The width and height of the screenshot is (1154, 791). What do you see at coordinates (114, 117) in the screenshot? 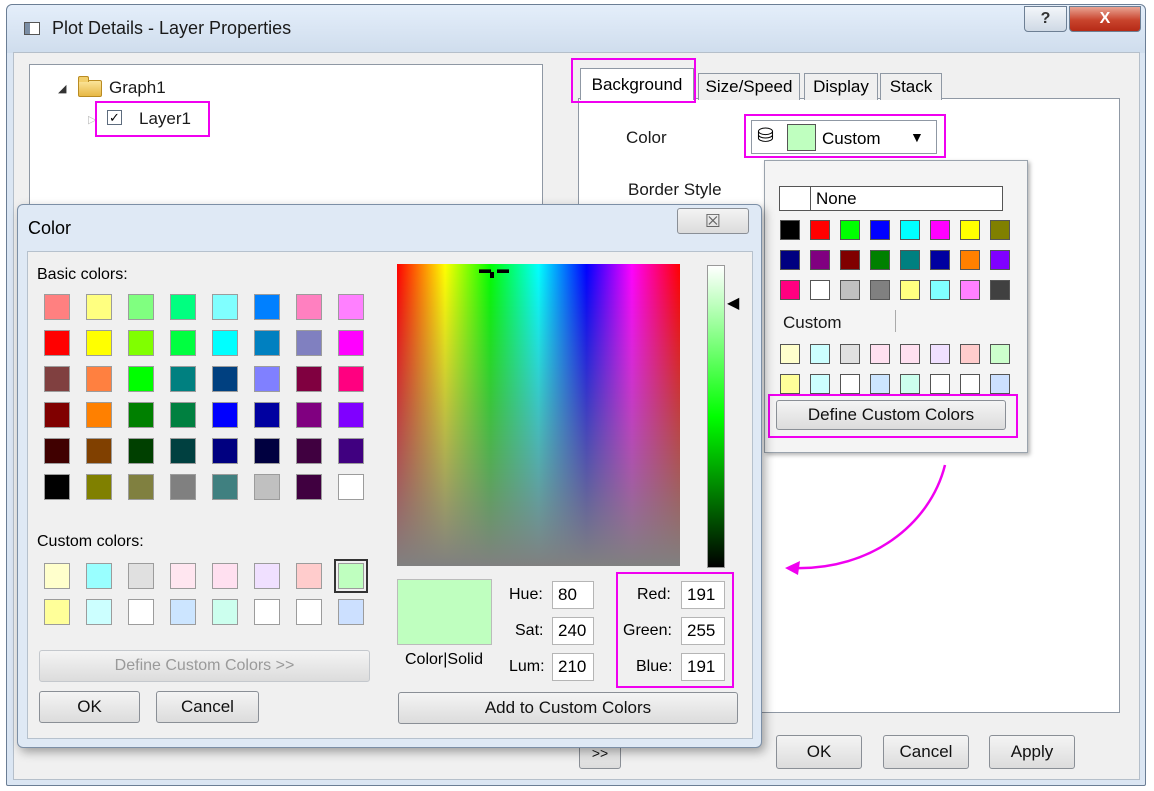
I see `layer1-checkbox: ✓` at bounding box center [114, 117].